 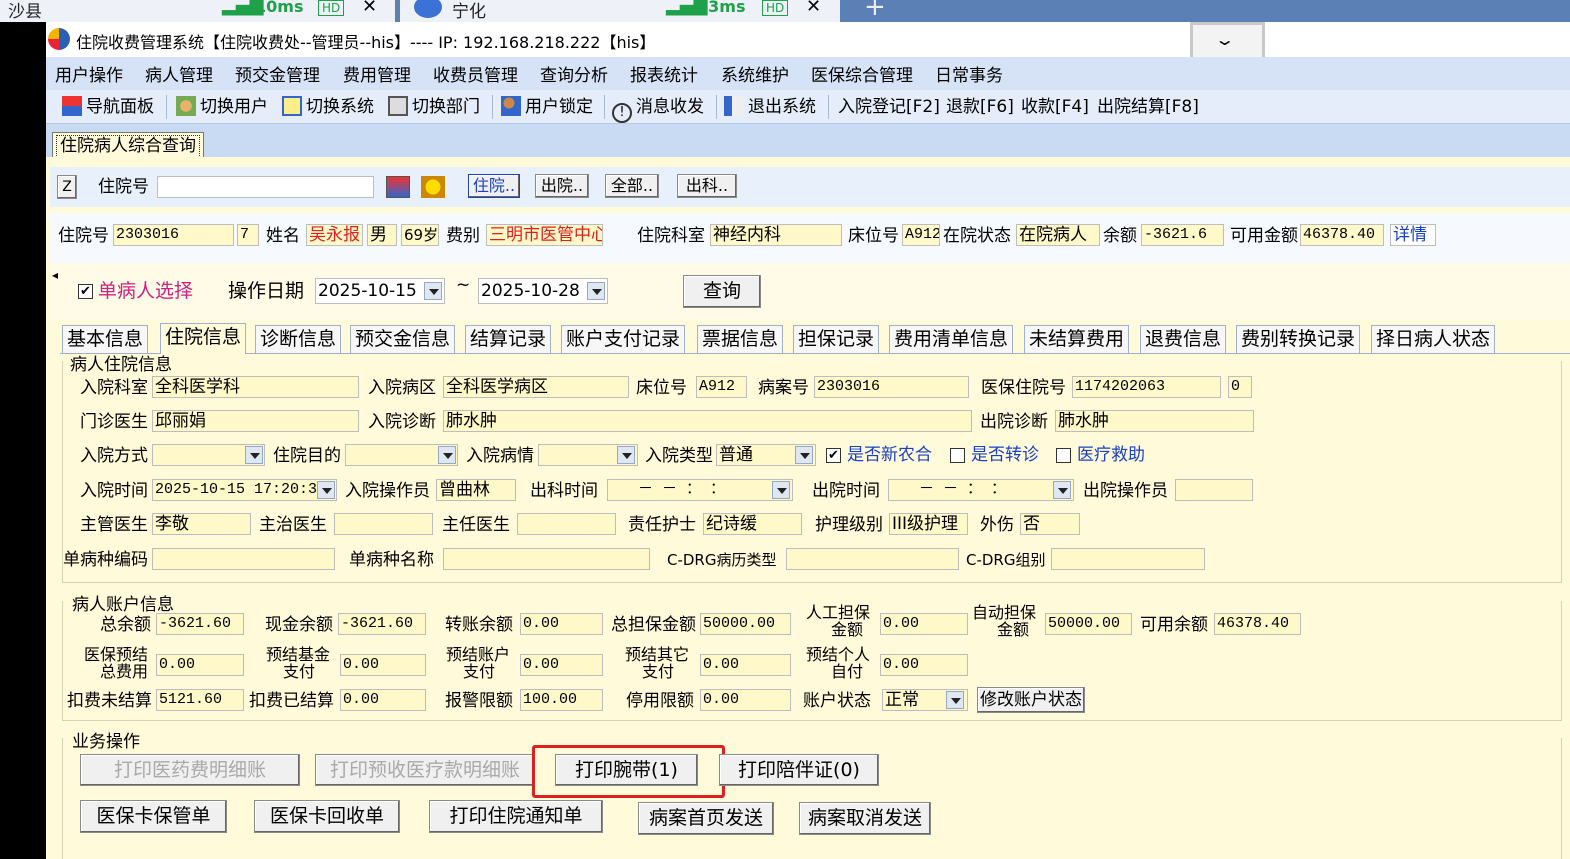 What do you see at coordinates (873, 73) in the screenshot?
I see `menu-insurance: 医保综合管理` at bounding box center [873, 73].